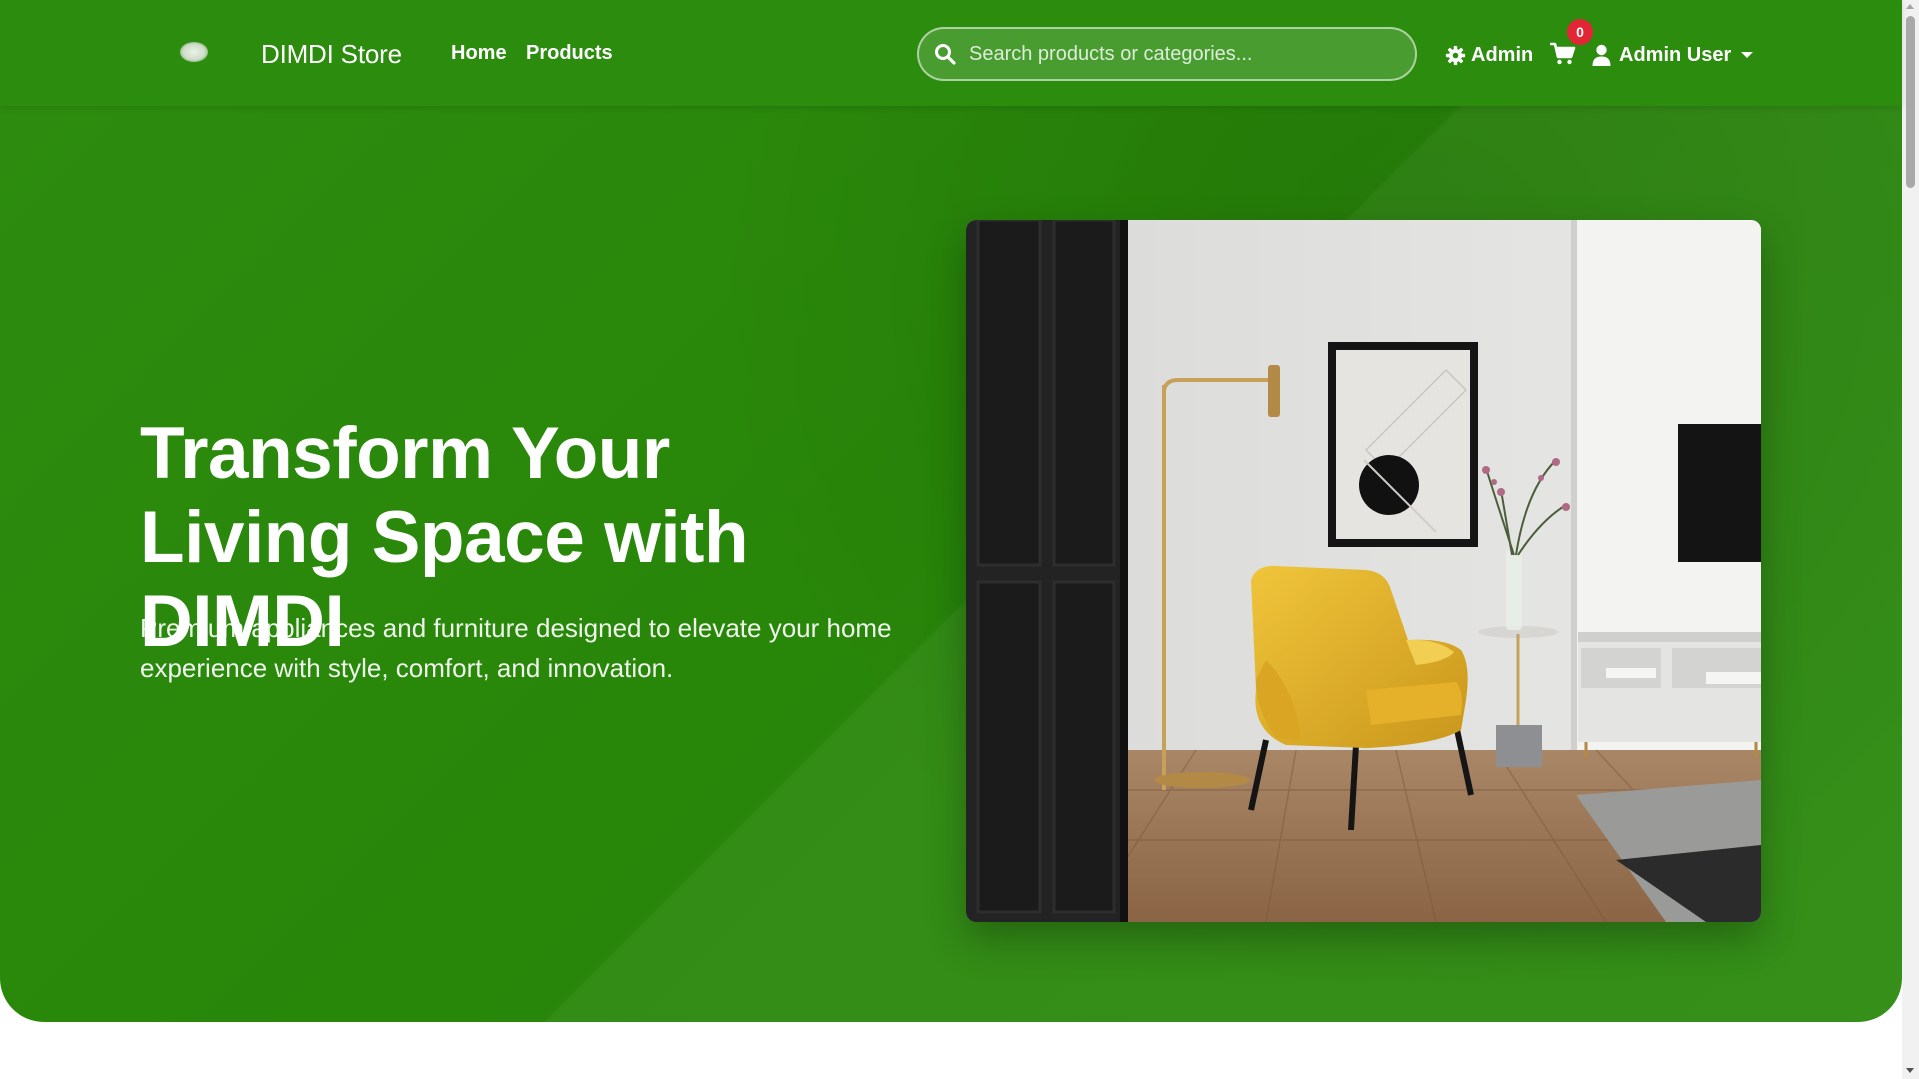 This screenshot has width=1919, height=1079. Describe the element at coordinates (1502, 54) in the screenshot. I see `admin-label: Admin` at that location.